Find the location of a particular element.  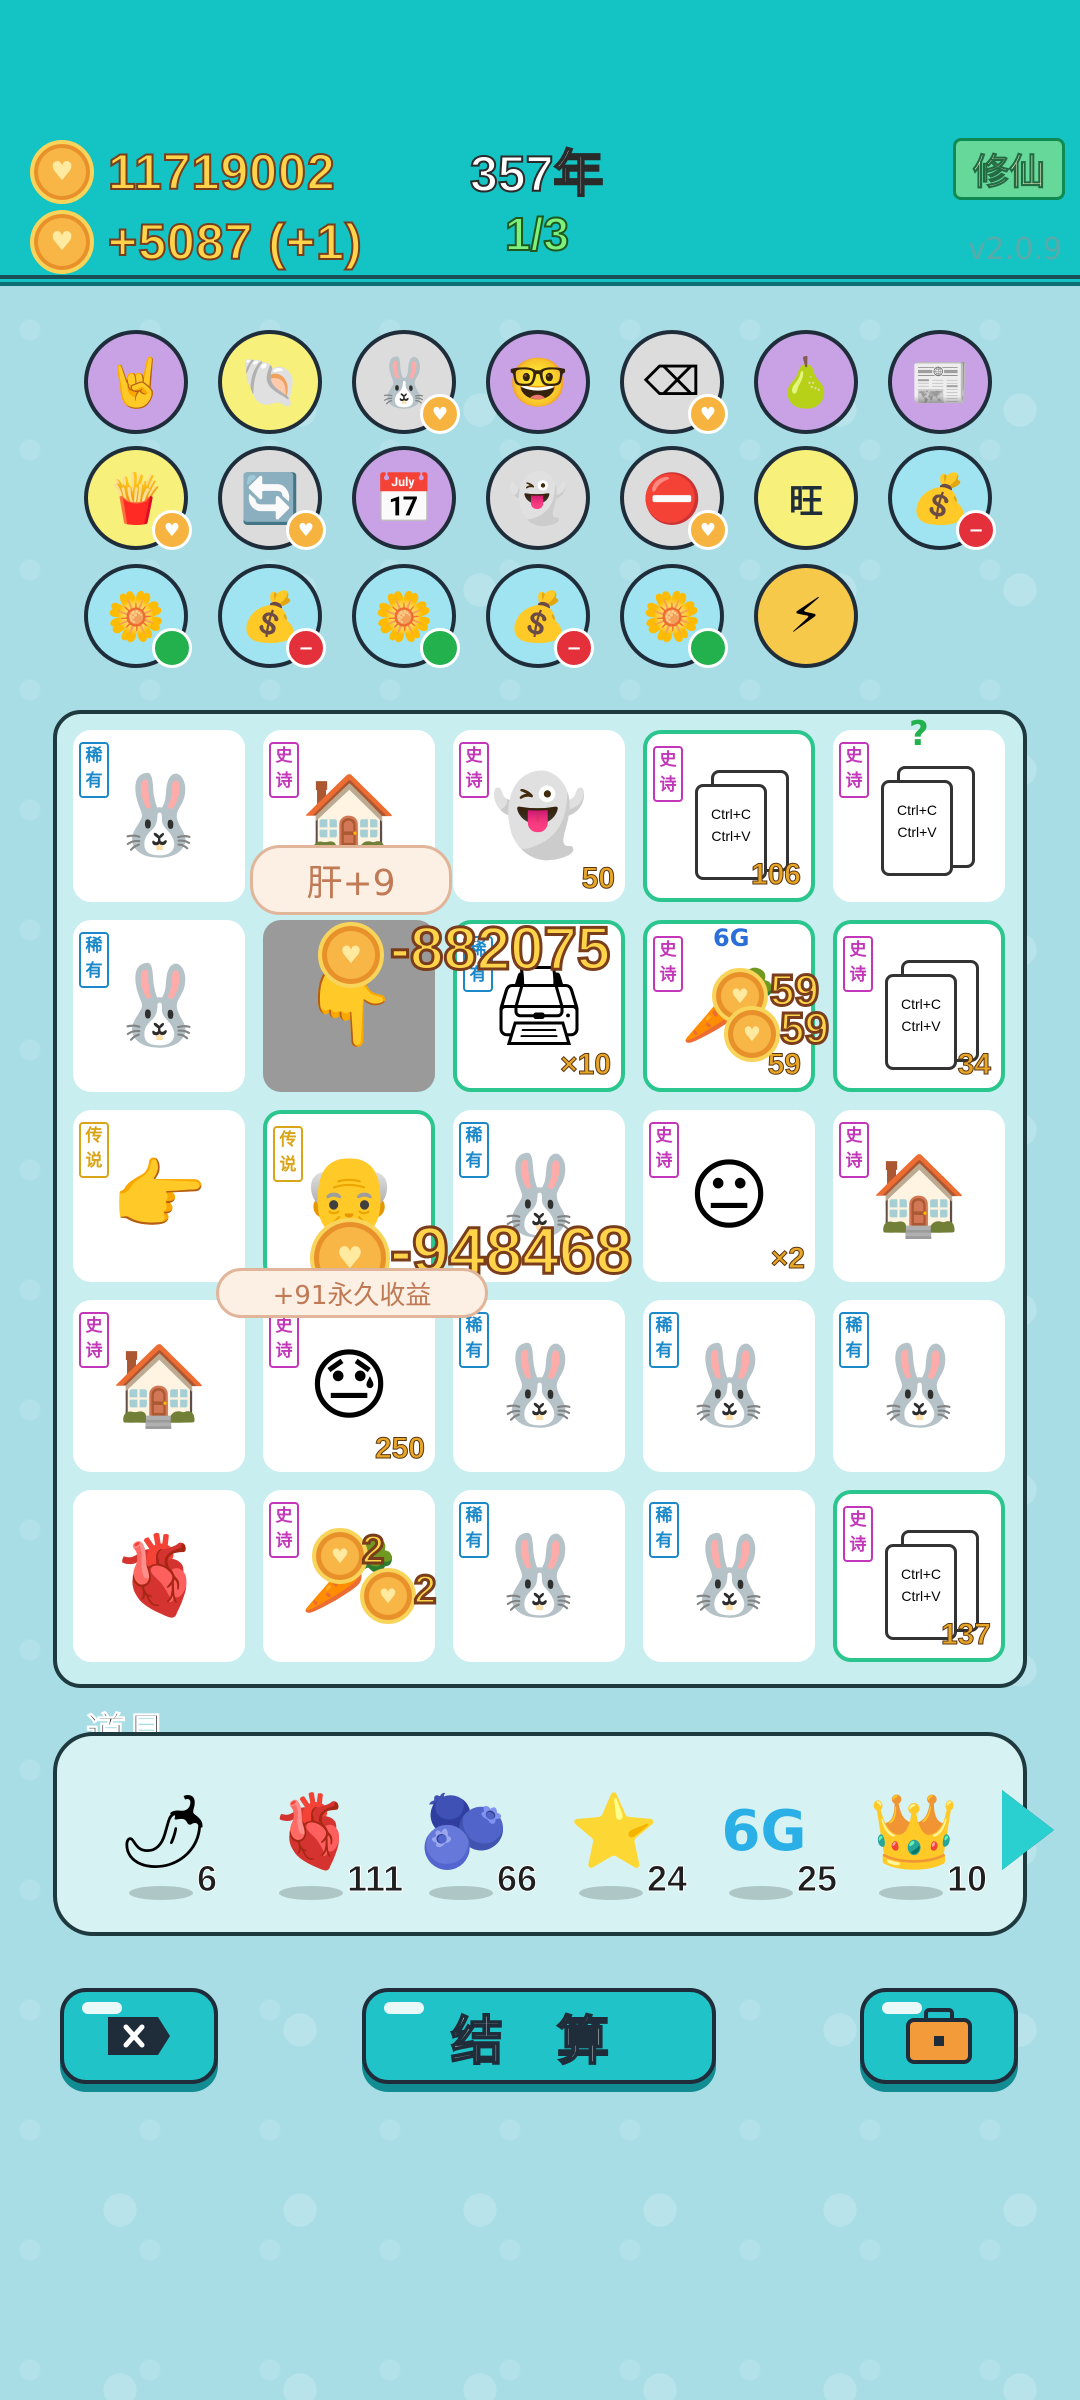

income-bubble: +91永久收益 is located at coordinates (352, 1293).